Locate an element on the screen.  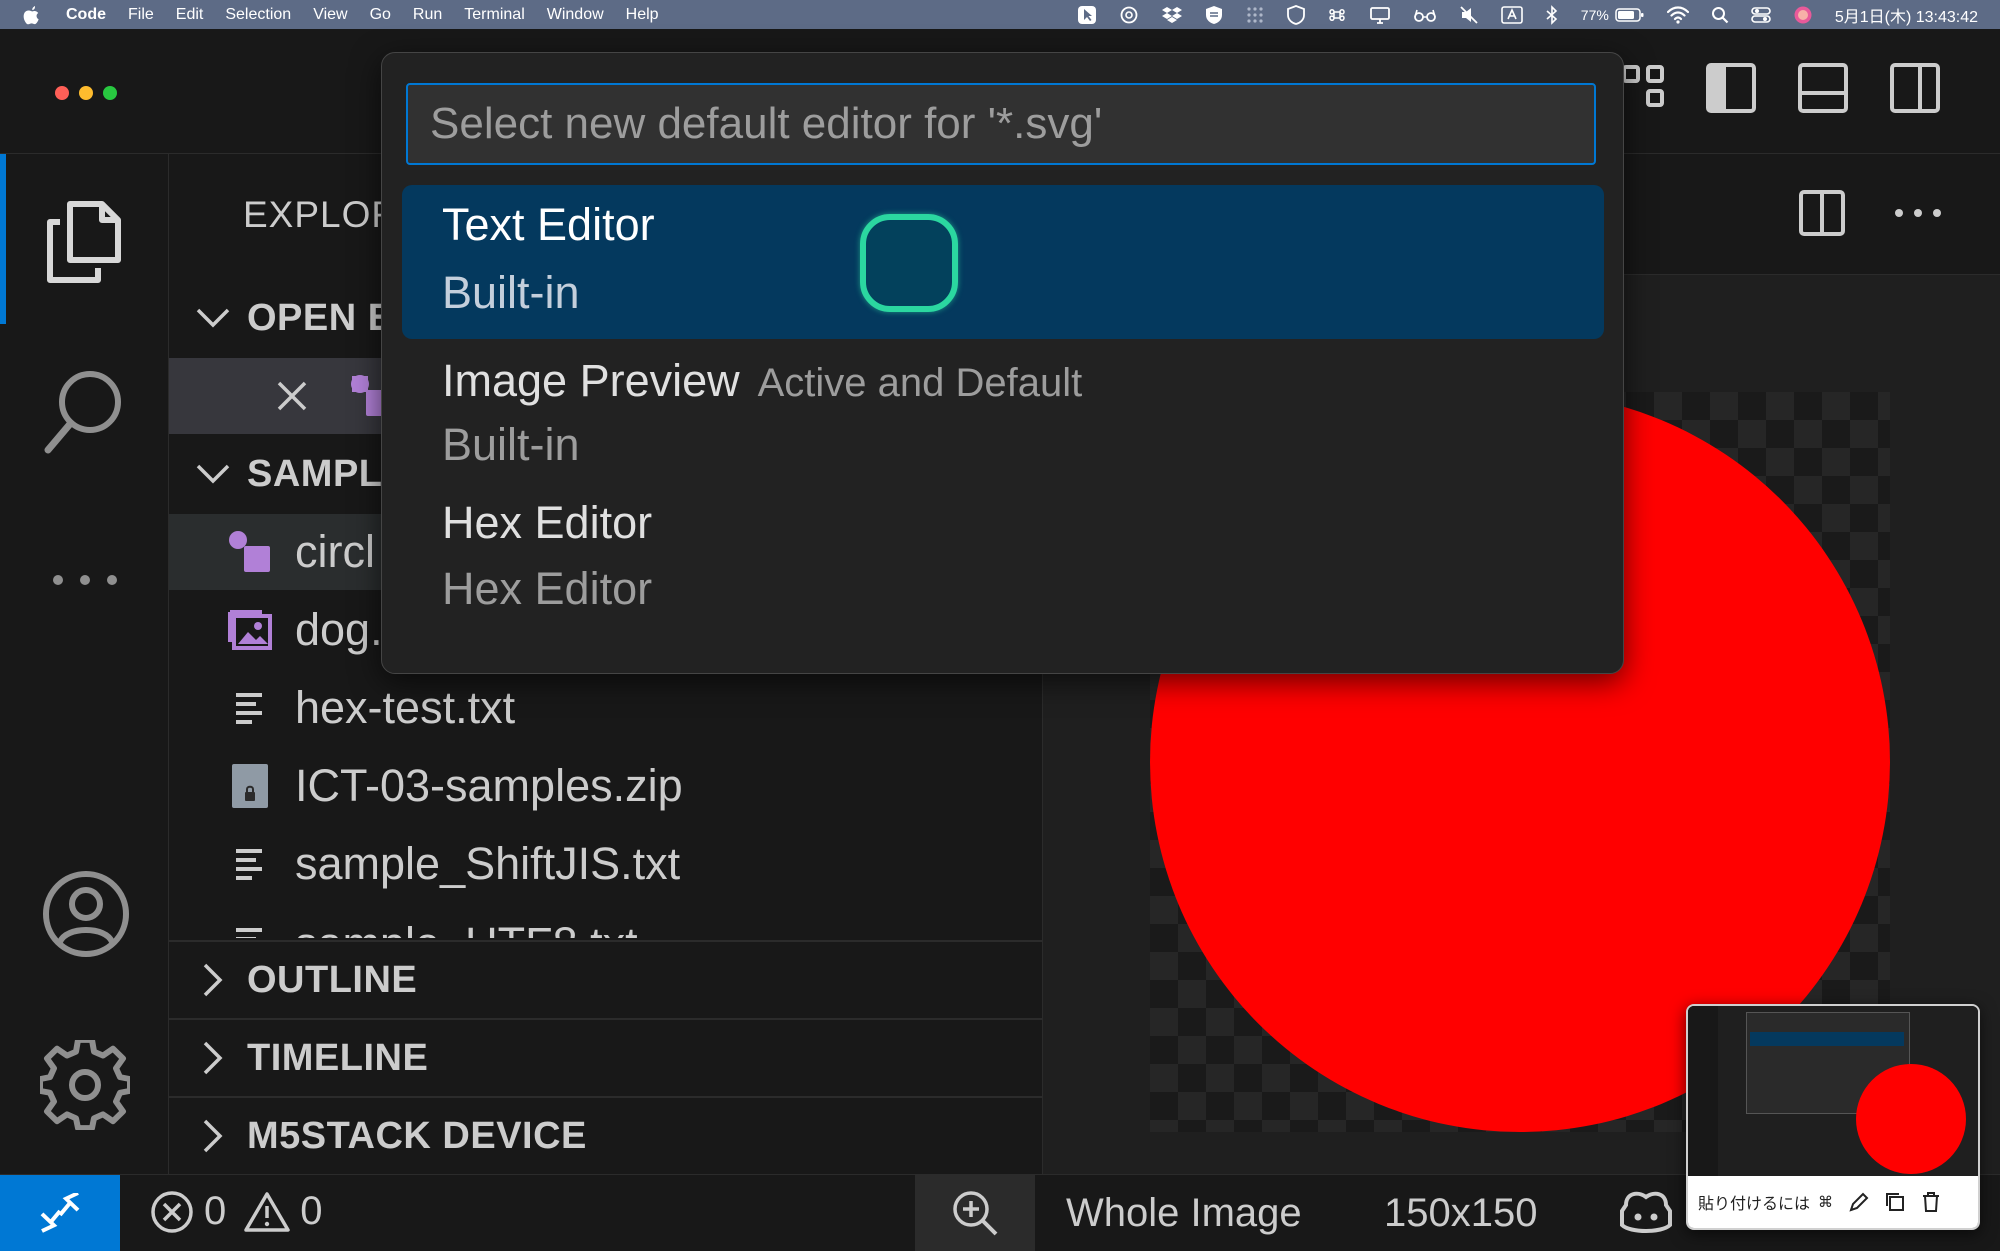
menu-run: Run is located at coordinates (427, 15).